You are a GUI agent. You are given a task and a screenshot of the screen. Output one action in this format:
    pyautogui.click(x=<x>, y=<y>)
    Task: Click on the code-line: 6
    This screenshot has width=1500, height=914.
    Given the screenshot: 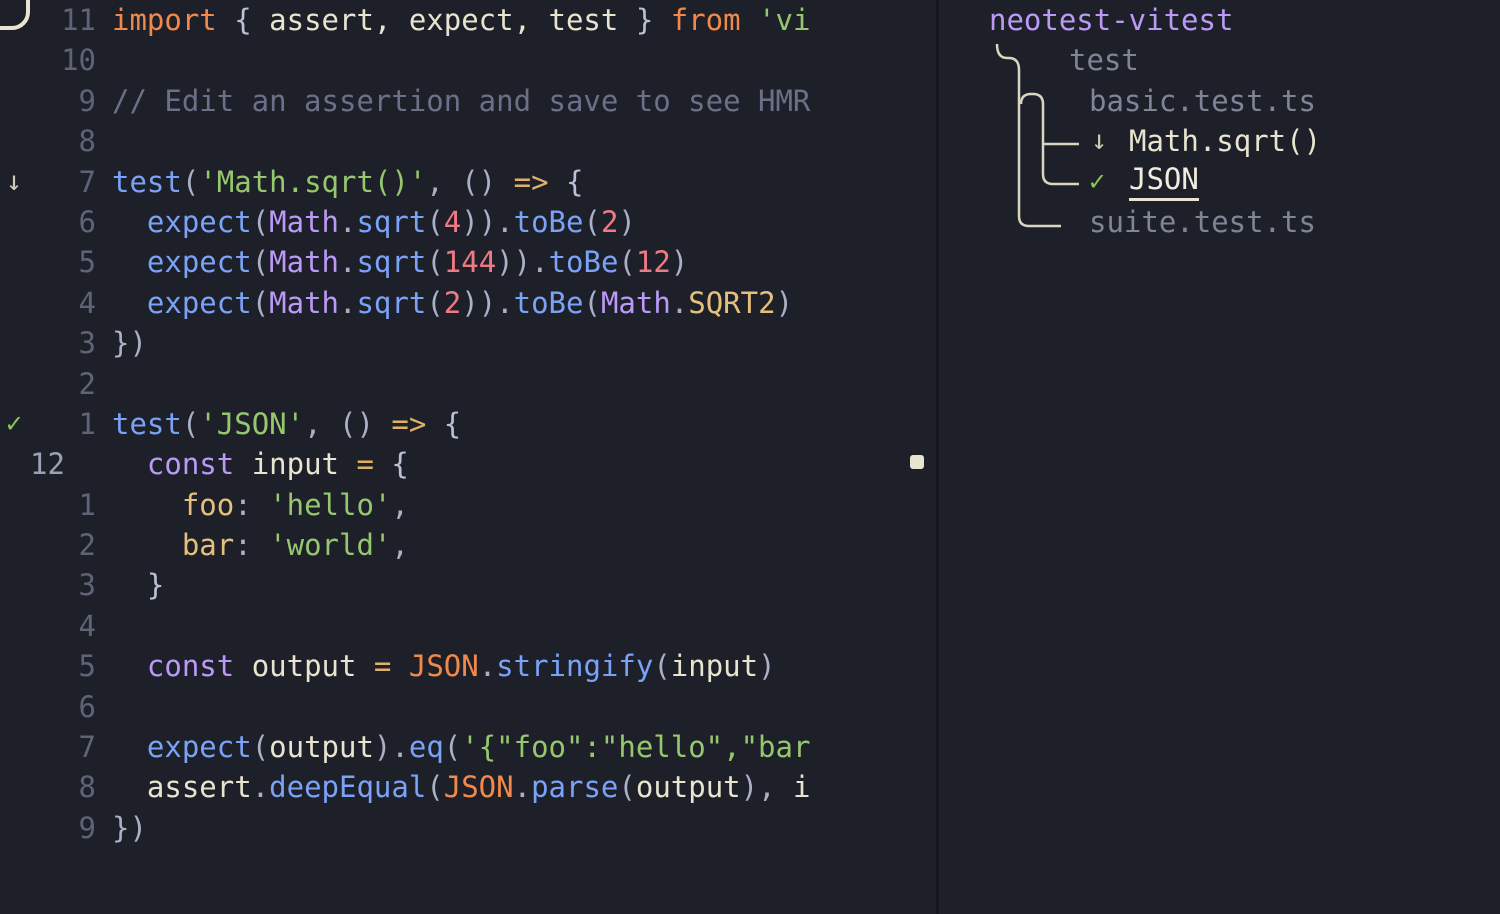 What is the action you would take?
    pyautogui.click(x=468, y=707)
    